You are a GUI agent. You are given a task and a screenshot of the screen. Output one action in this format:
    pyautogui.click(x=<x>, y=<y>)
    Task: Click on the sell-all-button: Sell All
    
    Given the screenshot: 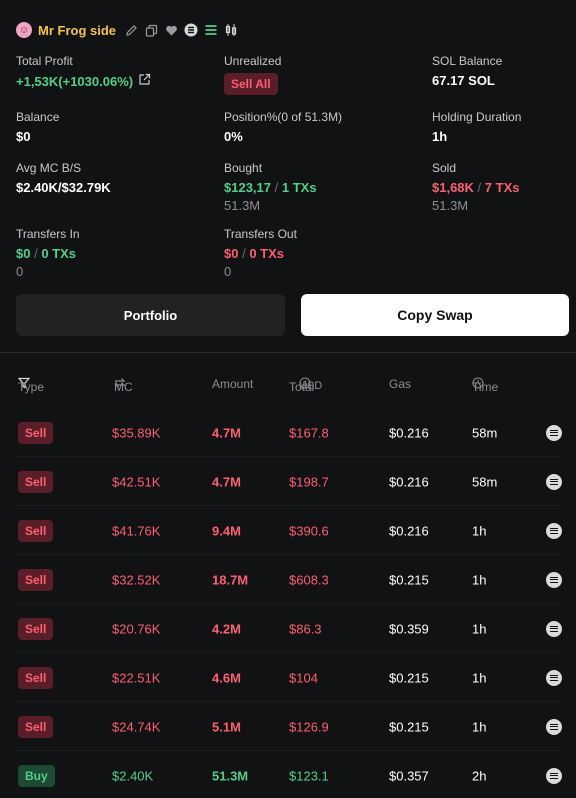 What is the action you would take?
    pyautogui.click(x=251, y=84)
    